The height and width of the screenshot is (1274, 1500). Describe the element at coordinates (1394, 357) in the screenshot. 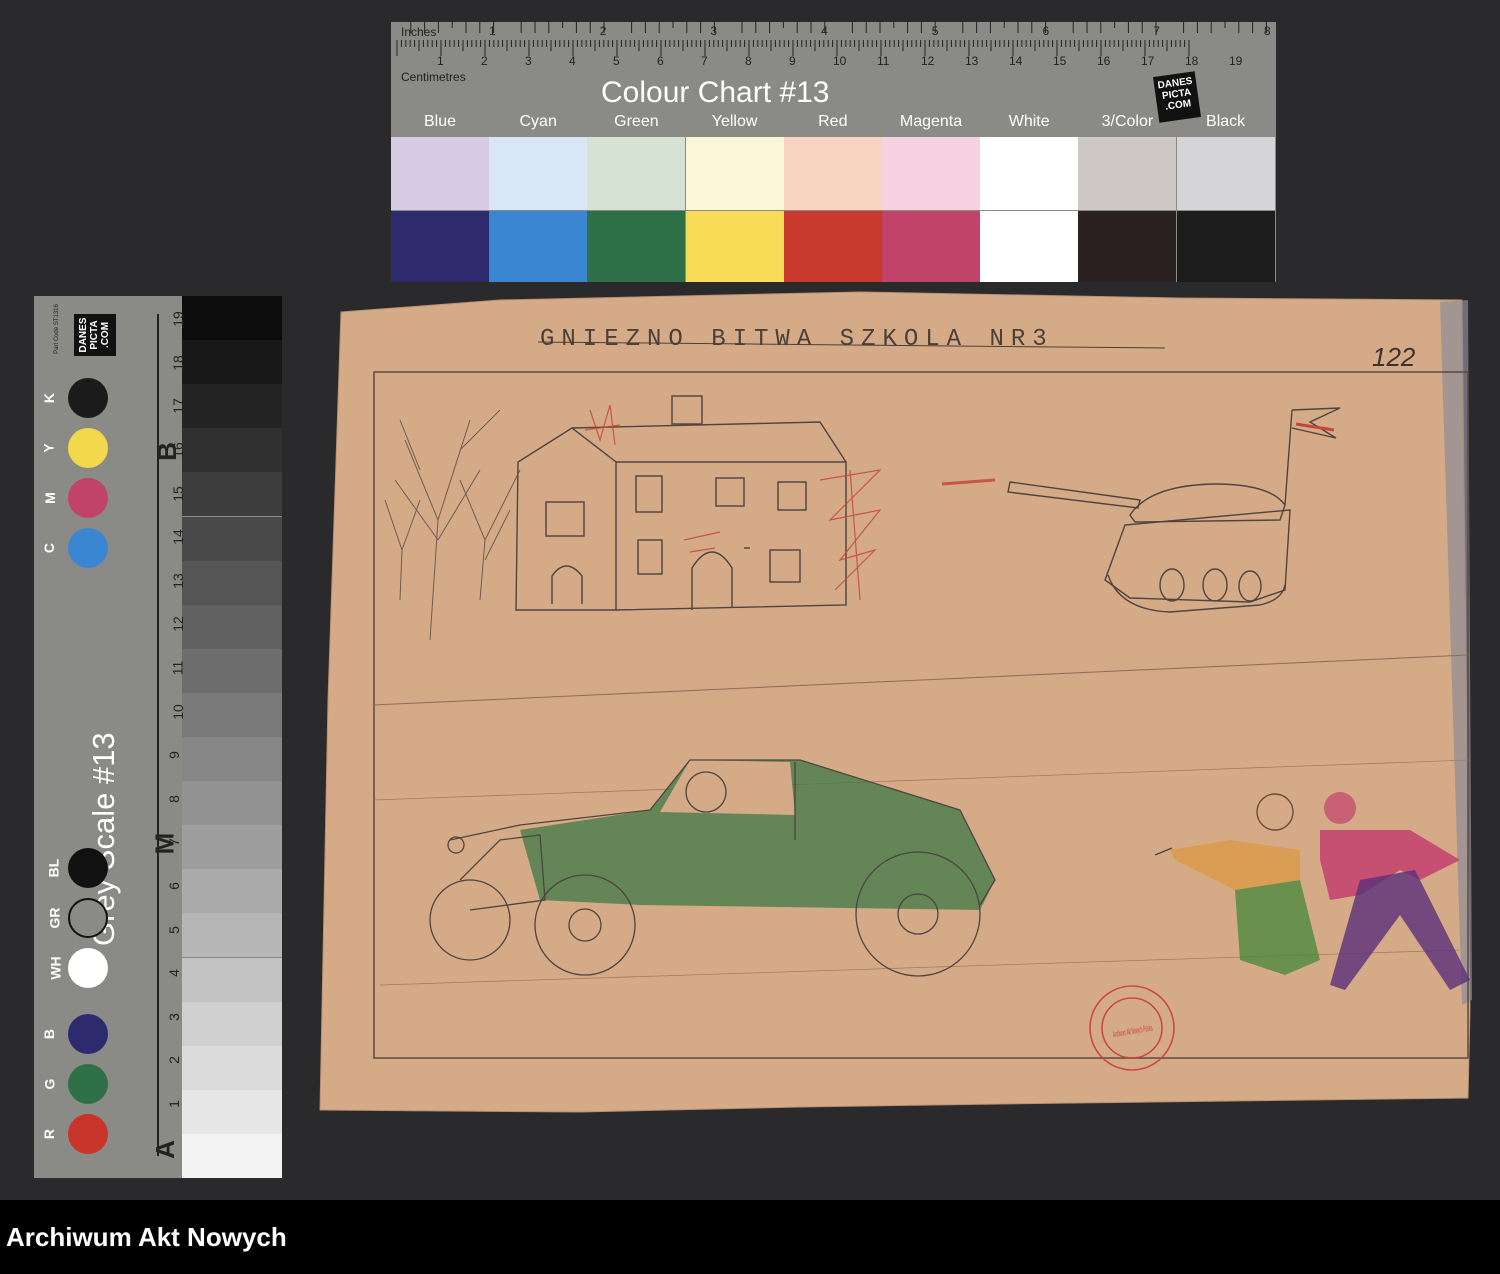

I see `page-number: 122` at that location.